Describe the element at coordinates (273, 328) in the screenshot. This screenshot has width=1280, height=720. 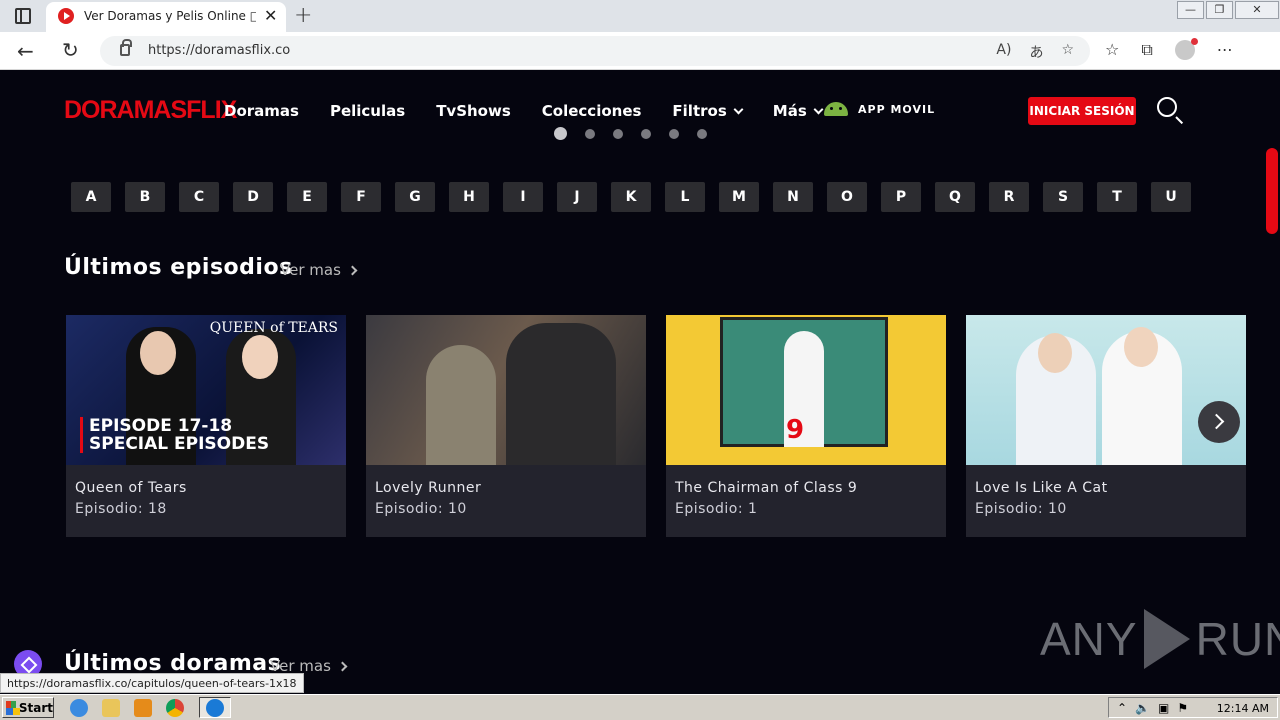
I see `thumbnail-title-text: QUEEN of TEARS` at that location.